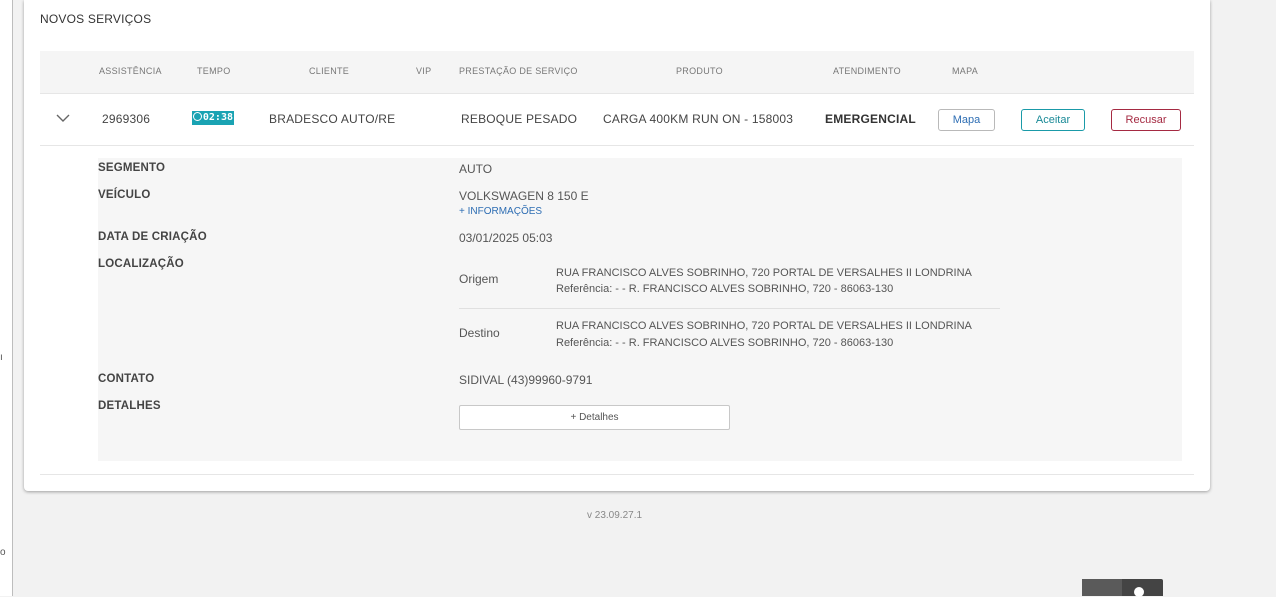 The image size is (1276, 597). Describe the element at coordinates (965, 71) in the screenshot. I see `header-mapa: MAPA` at that location.